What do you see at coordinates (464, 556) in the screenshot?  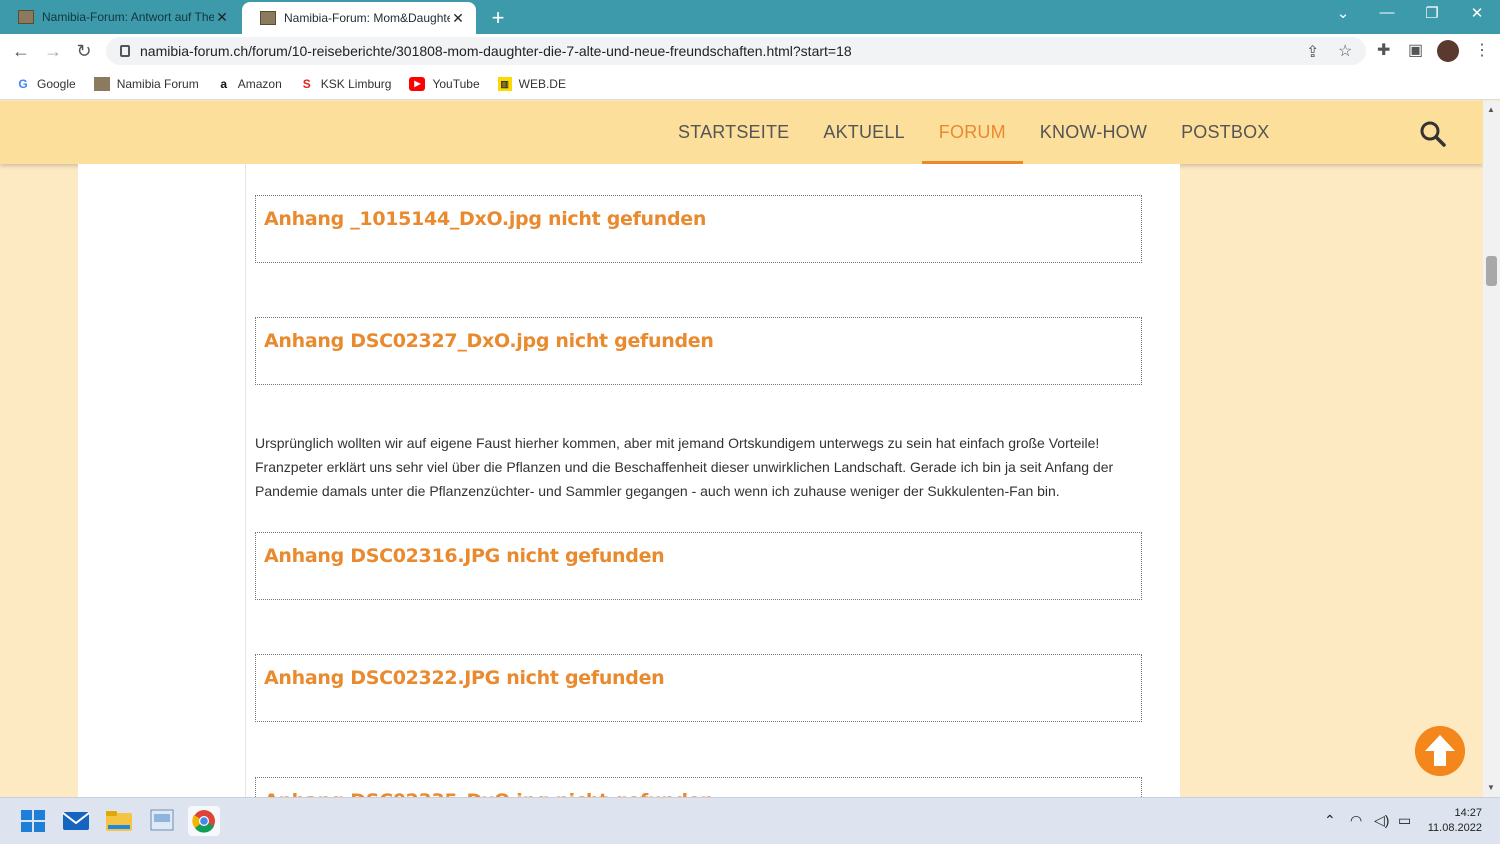 I see `attachment-missing-text: Anhang DSC02316.JPG nicht gefunden` at bounding box center [464, 556].